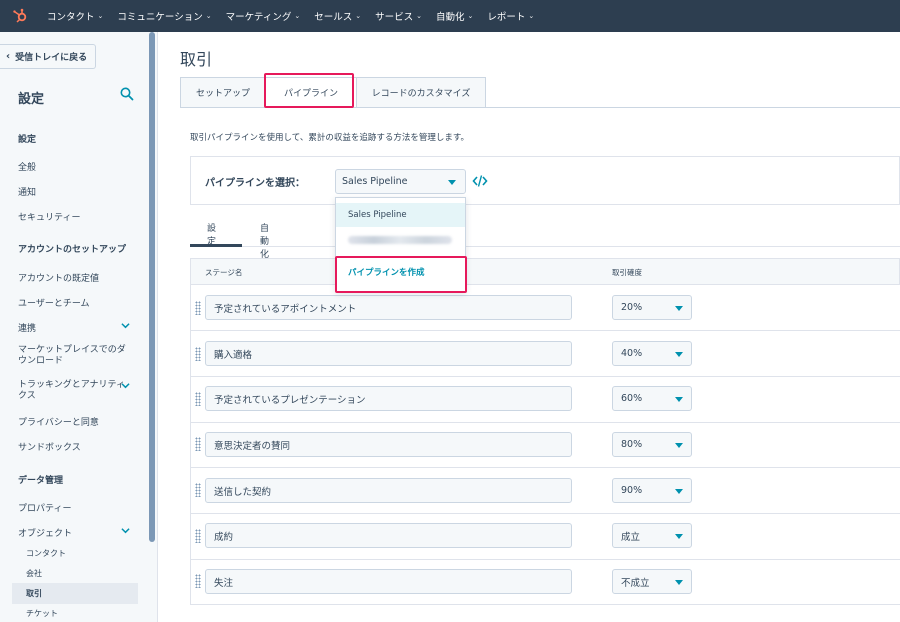 The image size is (900, 622). What do you see at coordinates (631, 537) in the screenshot?
I see `probability-value: 成立` at bounding box center [631, 537].